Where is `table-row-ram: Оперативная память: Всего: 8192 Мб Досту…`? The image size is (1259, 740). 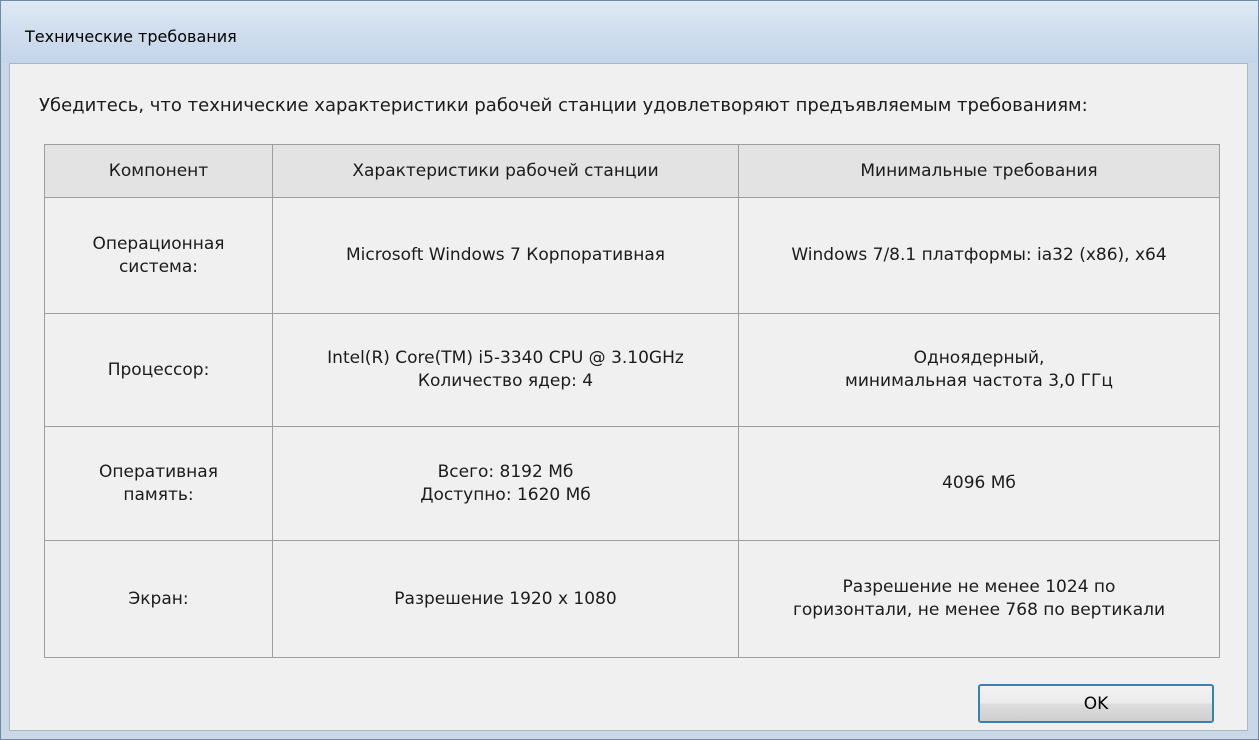
table-row-ram: Оперативная память: Всего: 8192 Мб Досту… is located at coordinates (632, 483).